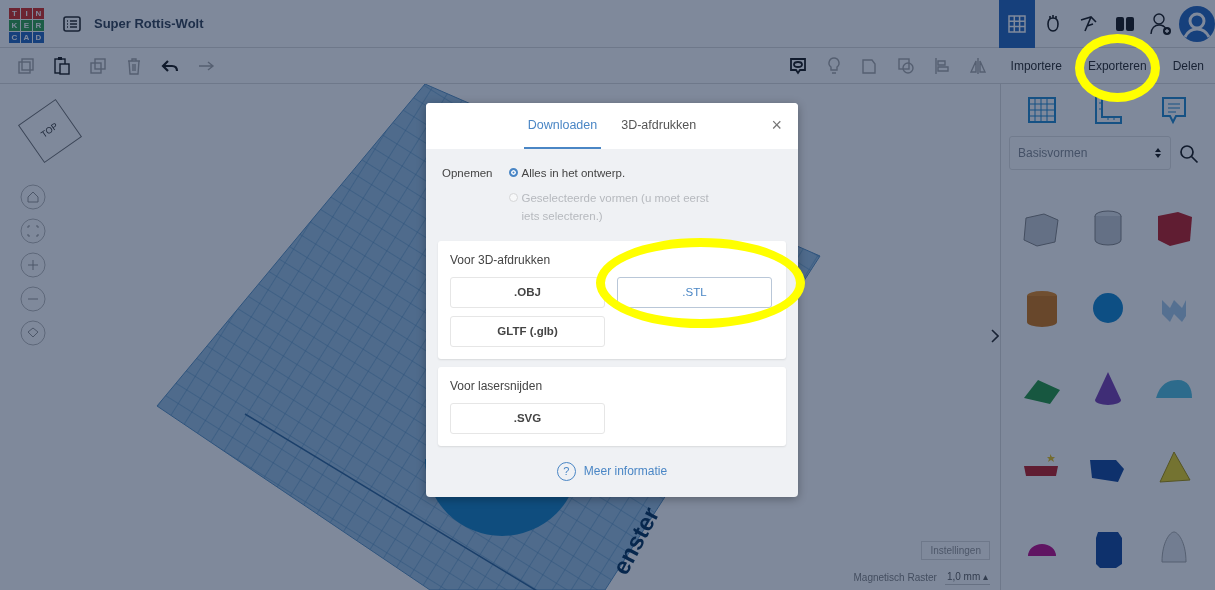  Describe the element at coordinates (33, 231) in the screenshot. I see `fit-view-icon` at that location.